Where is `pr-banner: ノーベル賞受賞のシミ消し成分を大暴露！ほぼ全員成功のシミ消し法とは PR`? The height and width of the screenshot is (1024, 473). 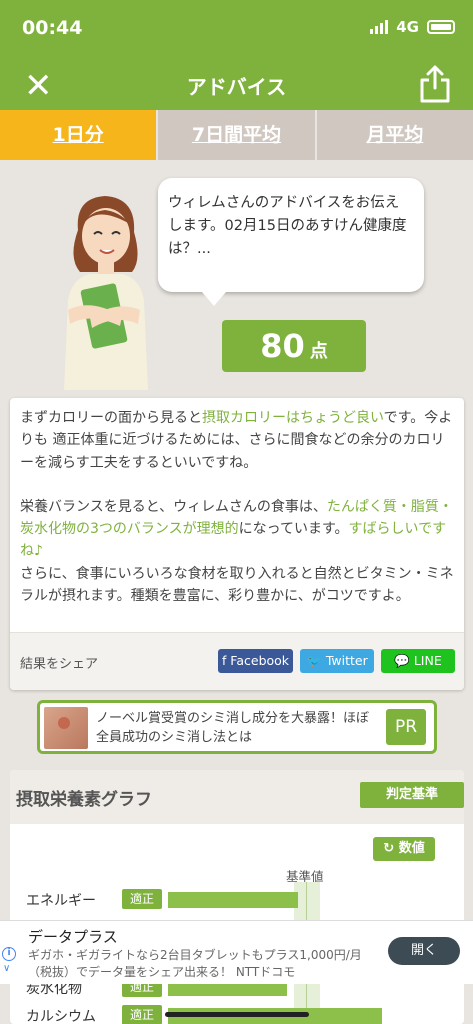 pr-banner: ノーベル賞受賞のシミ消し成分を大暴露！ほぼ全員成功のシミ消し法とは PR is located at coordinates (237, 727).